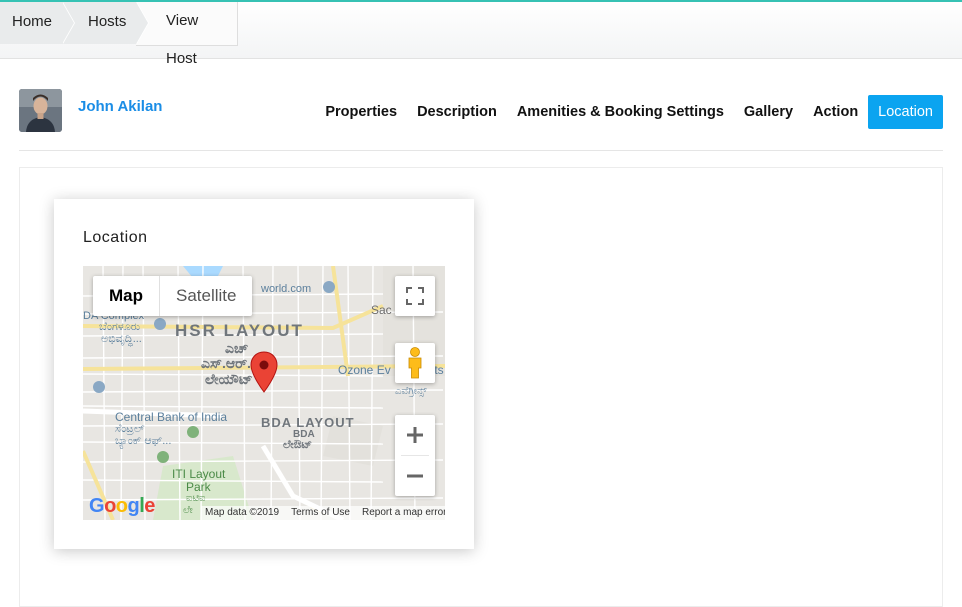 The image size is (962, 607). Describe the element at coordinates (381, 310) in the screenshot. I see `map-label-sac: Sac` at that location.